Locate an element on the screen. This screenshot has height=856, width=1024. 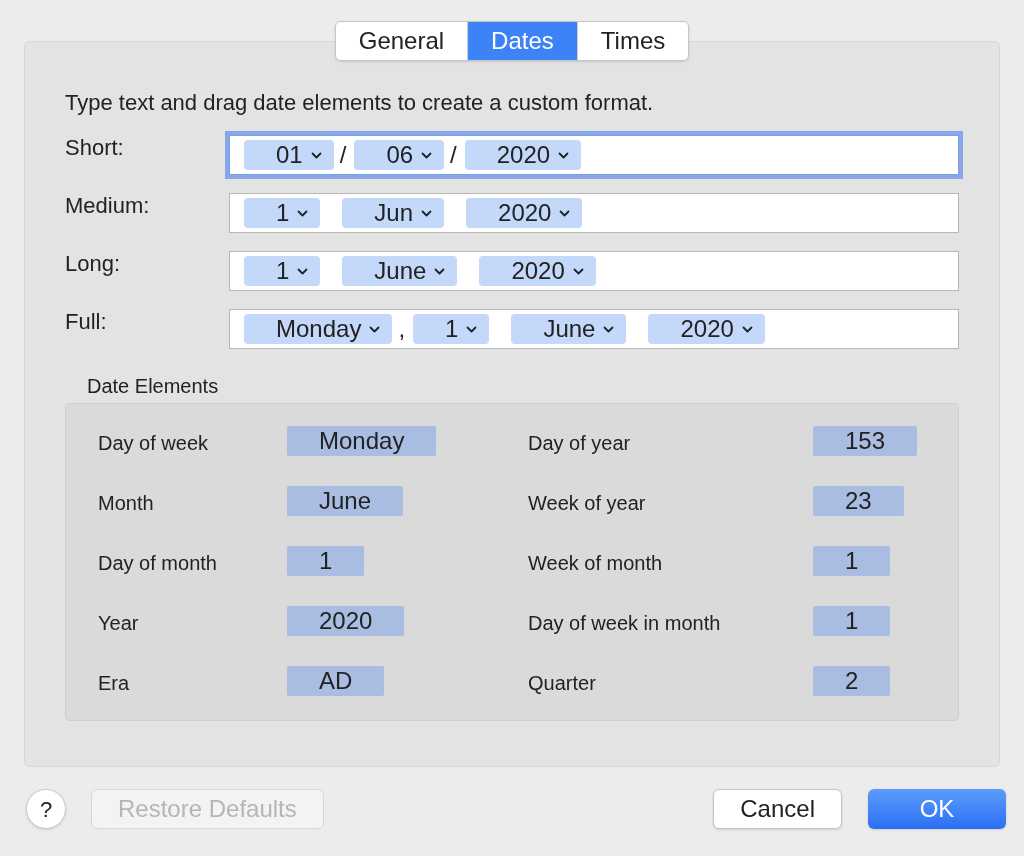
format-field: 1 June 2020 is located at coordinates (594, 271).